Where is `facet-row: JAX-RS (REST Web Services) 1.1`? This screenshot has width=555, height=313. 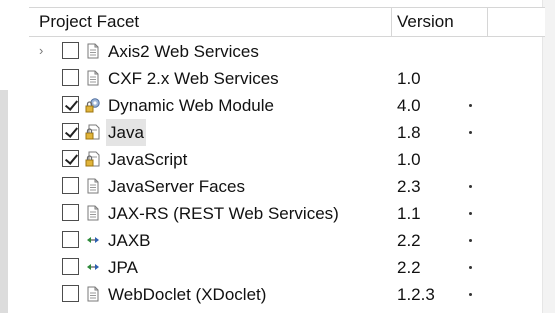
facet-row: JAX-RS (REST Web Services) 1.1 is located at coordinates (287, 213).